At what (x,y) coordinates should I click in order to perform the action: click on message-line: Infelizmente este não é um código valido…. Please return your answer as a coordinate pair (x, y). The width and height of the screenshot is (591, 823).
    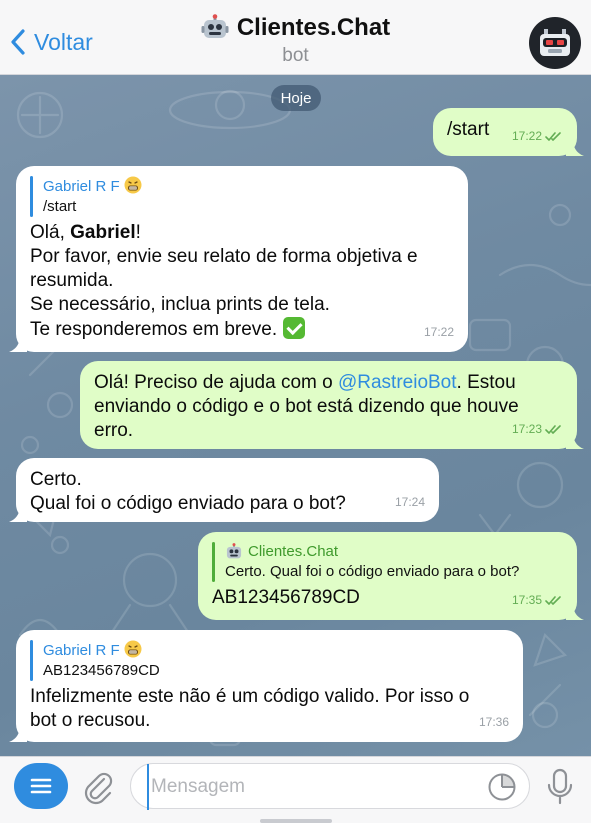
    Looking at the image, I should click on (250, 696).